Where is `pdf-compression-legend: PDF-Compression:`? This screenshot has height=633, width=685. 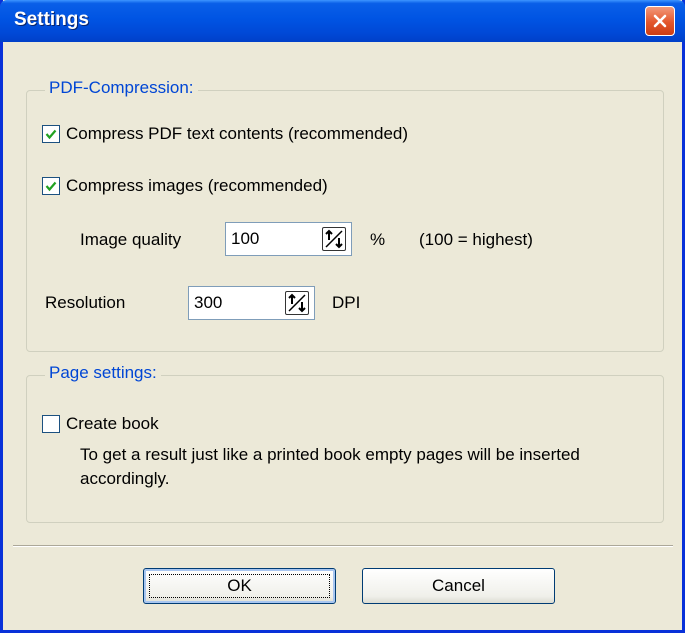 pdf-compression-legend: PDF-Compression: is located at coordinates (121, 88).